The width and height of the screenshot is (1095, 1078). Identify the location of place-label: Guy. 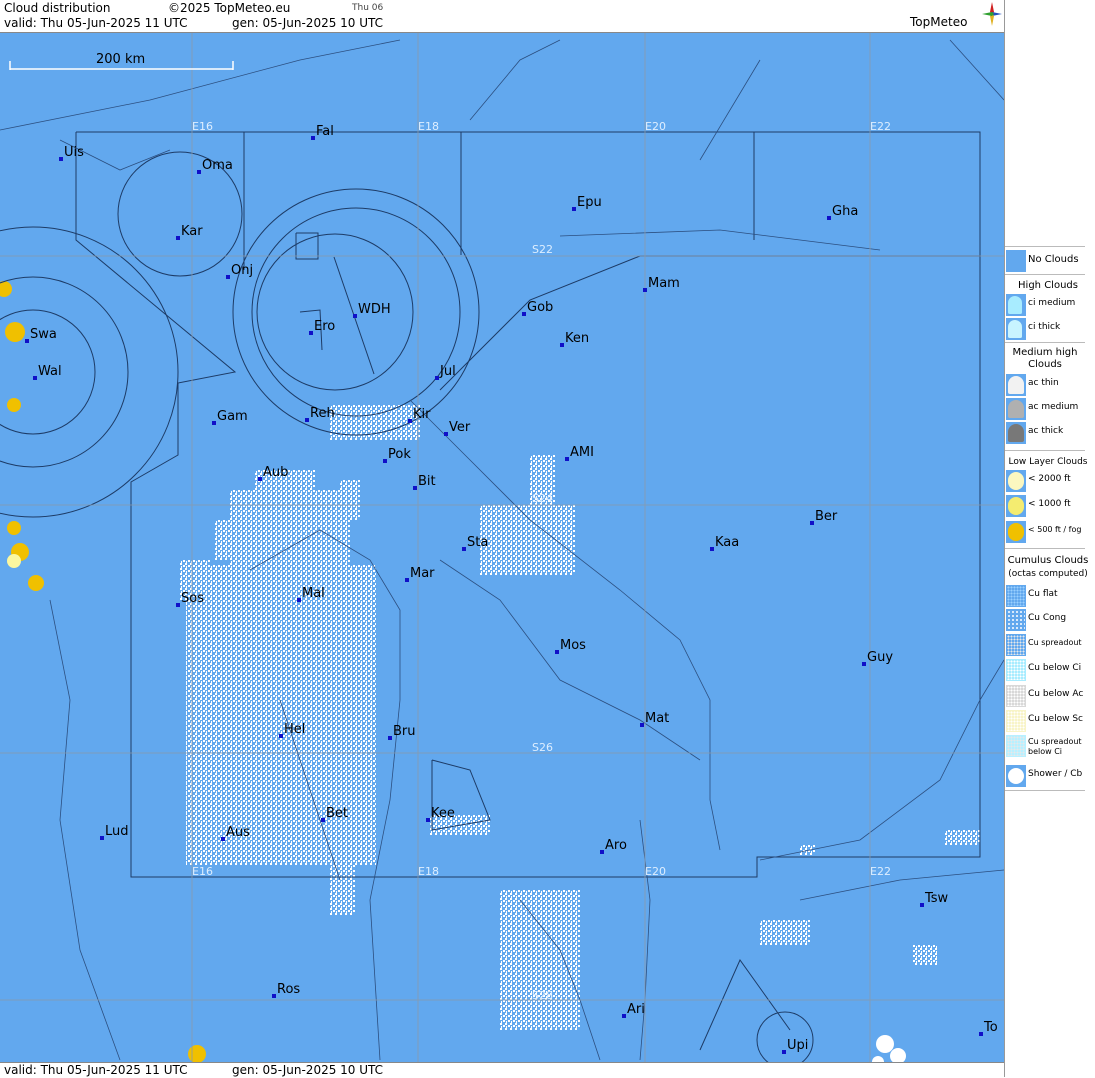
(880, 657).